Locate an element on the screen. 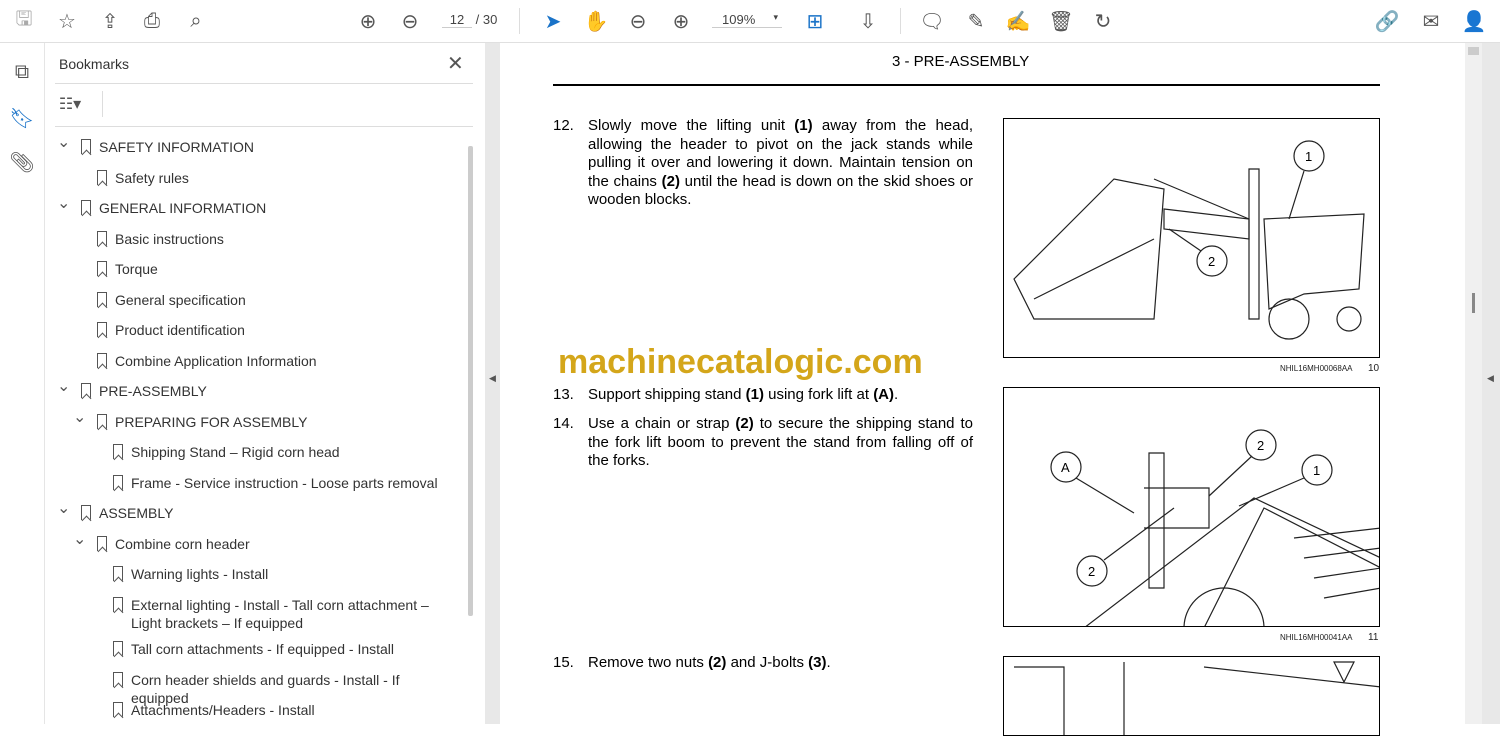 This screenshot has height=736, width=1500. select-cursor-icon: ➤ is located at coordinates (553, 21).